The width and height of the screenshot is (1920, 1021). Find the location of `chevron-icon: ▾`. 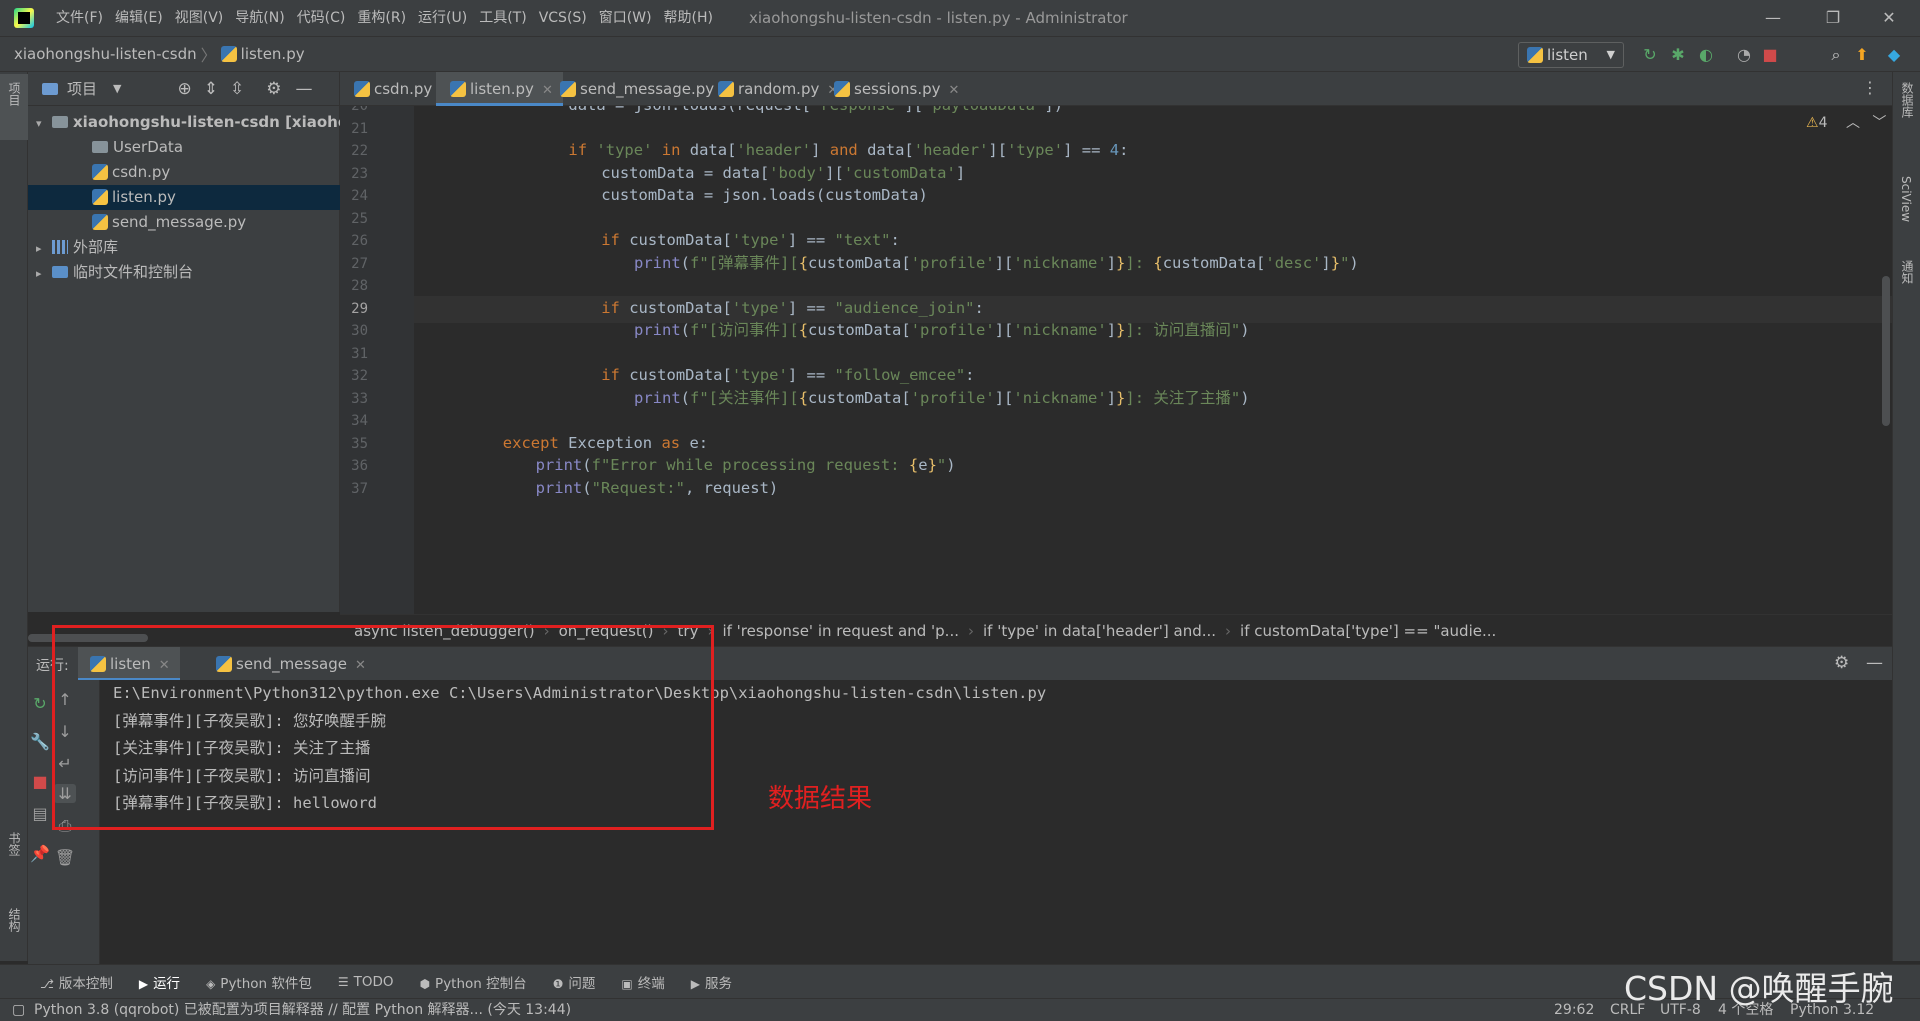

chevron-icon: ▾ is located at coordinates (44, 123).